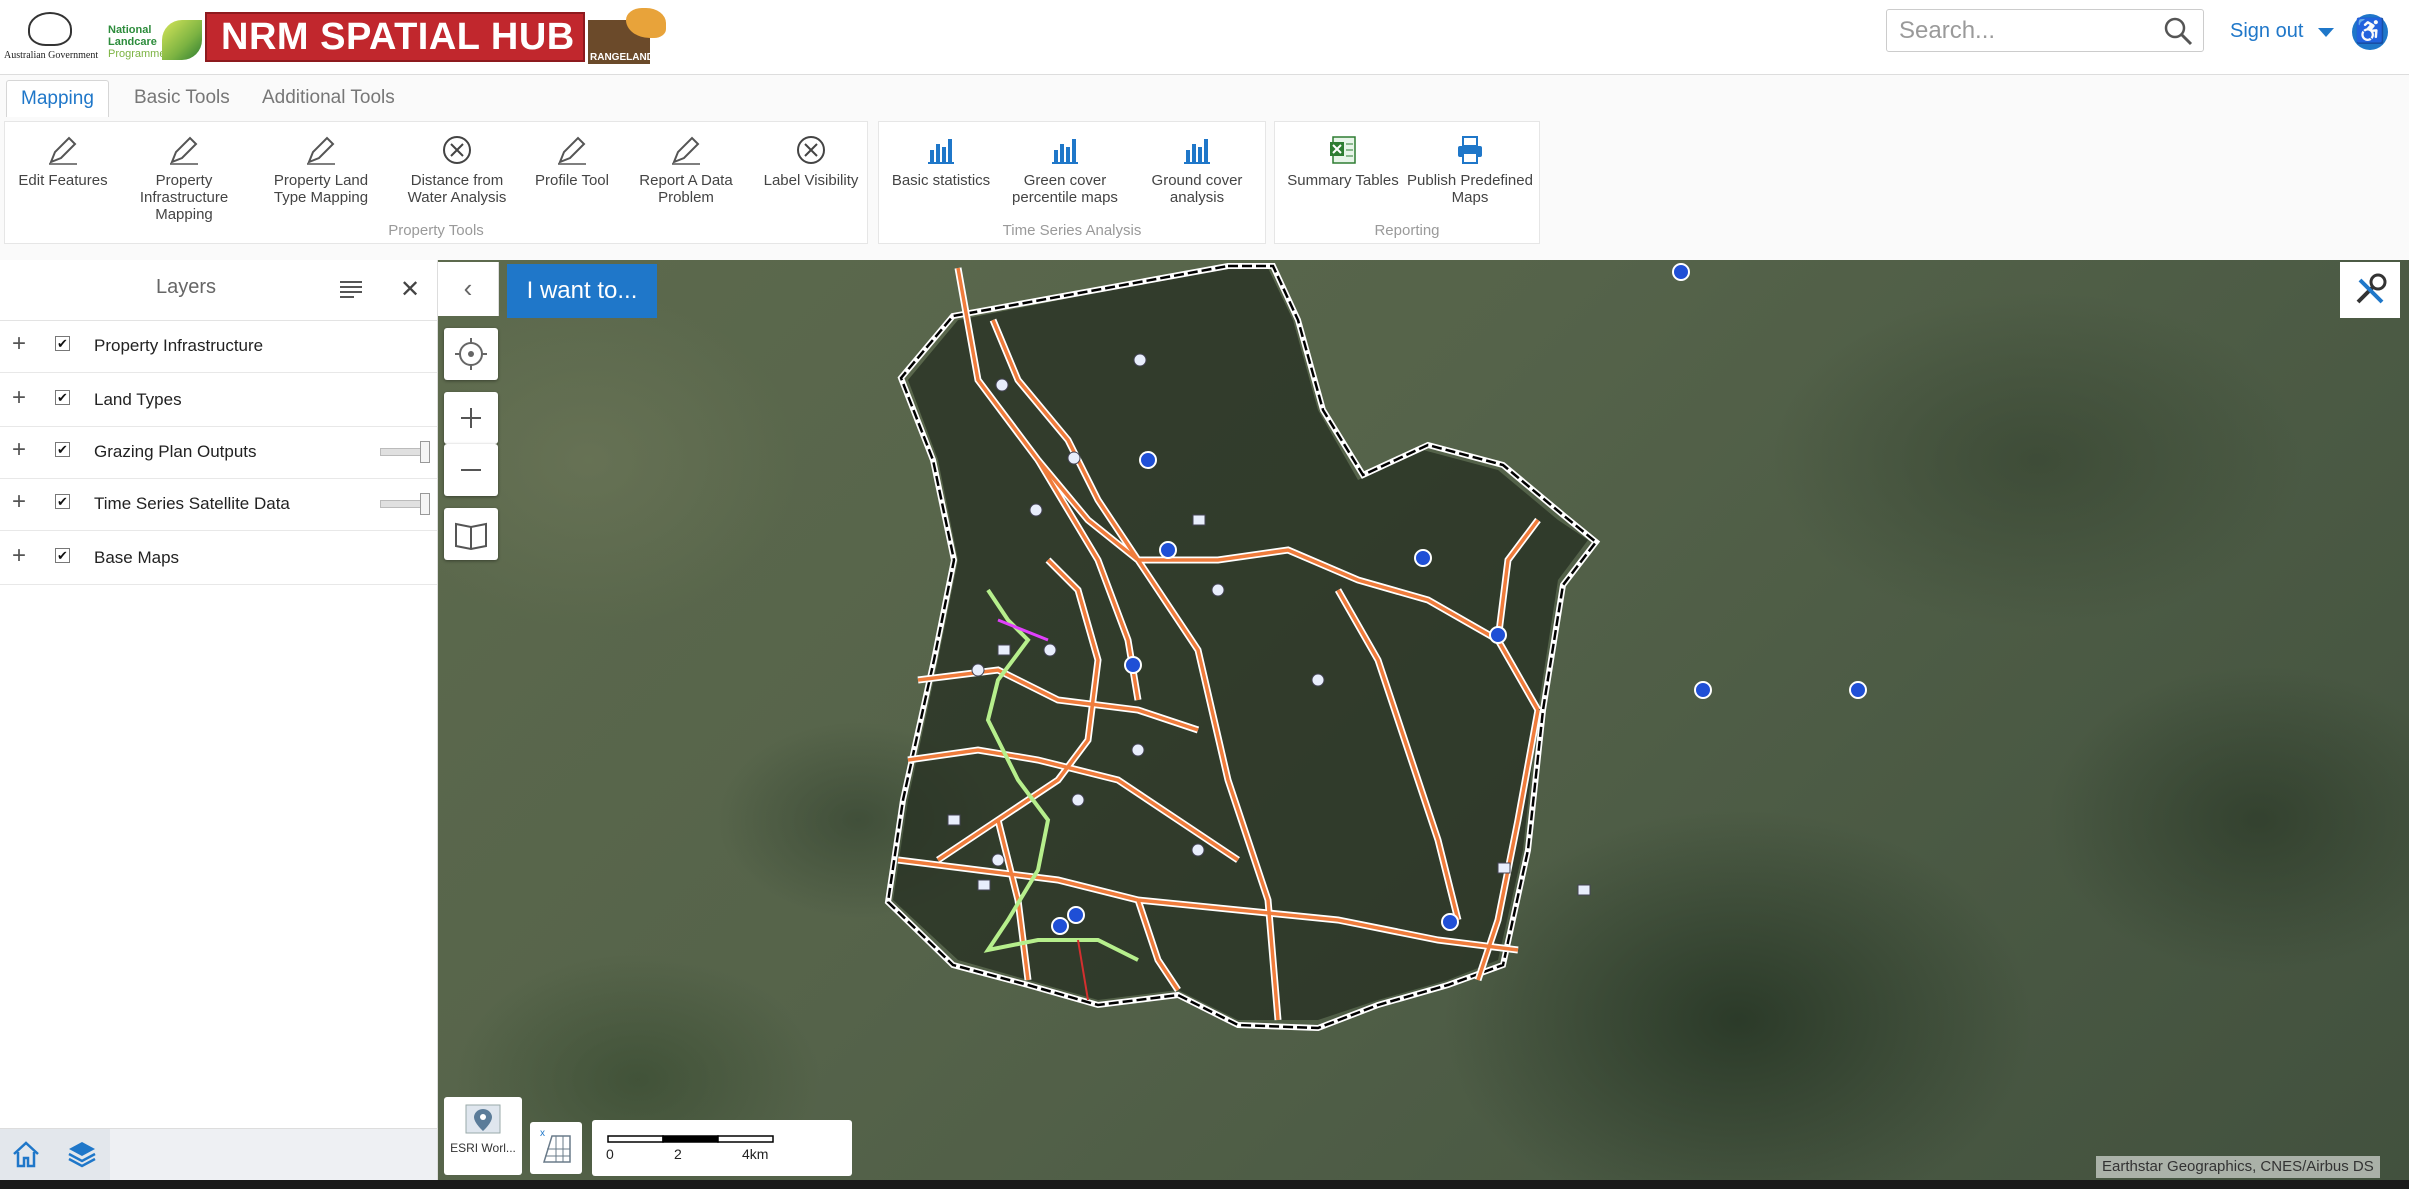 This screenshot has width=2409, height=1189. Describe the element at coordinates (941, 161) in the screenshot. I see `basic-statistics-button: Basic statistics` at that location.